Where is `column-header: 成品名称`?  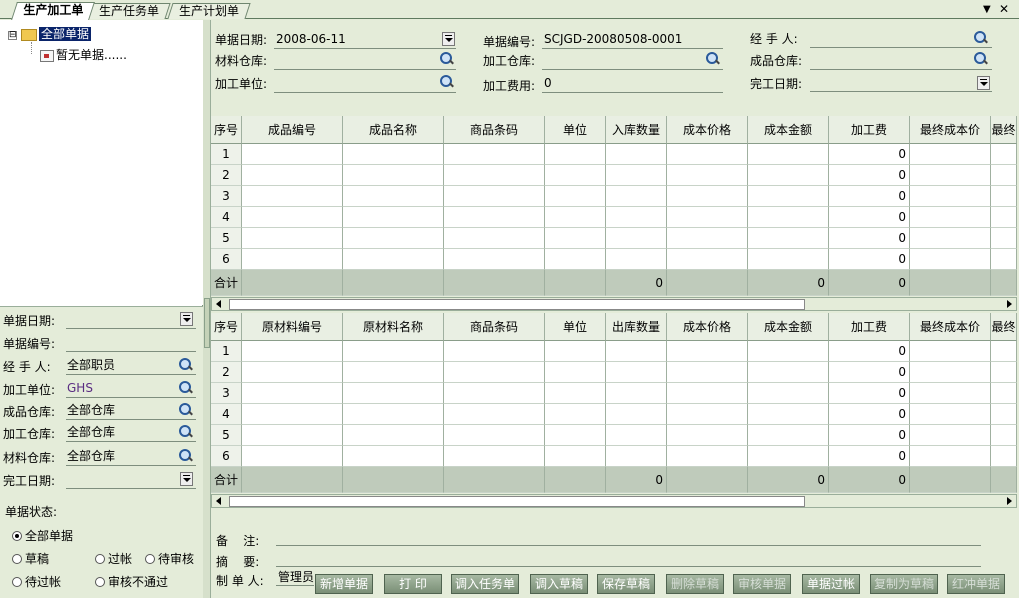
column-header: 成品名称 is located at coordinates (393, 130).